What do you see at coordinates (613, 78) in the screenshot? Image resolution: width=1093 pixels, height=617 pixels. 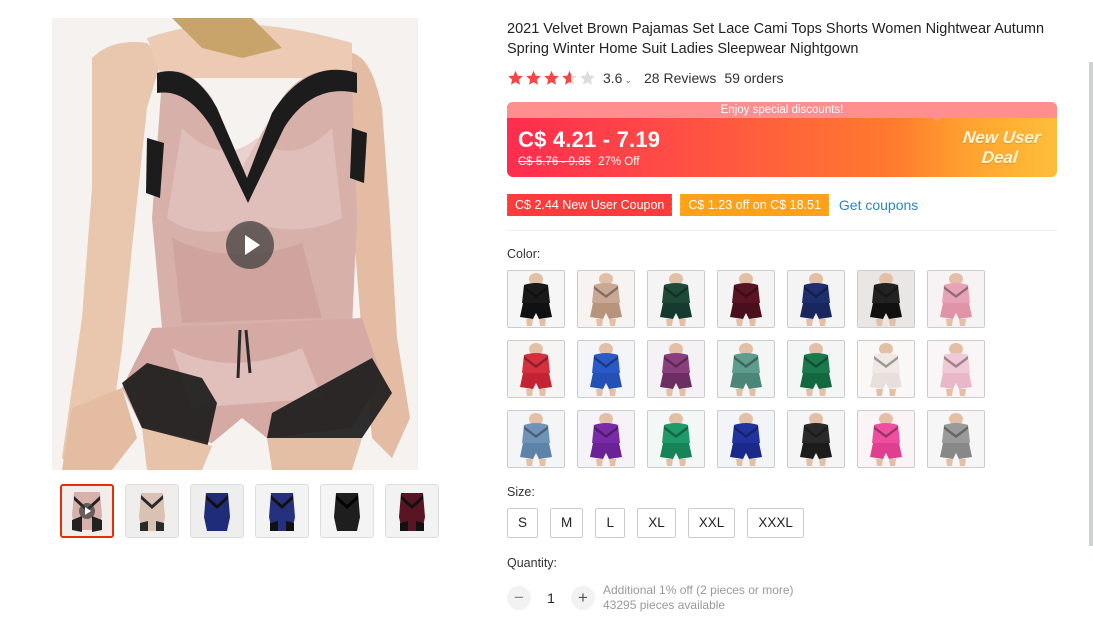 I see `rating-value-text: 3.6` at bounding box center [613, 78].